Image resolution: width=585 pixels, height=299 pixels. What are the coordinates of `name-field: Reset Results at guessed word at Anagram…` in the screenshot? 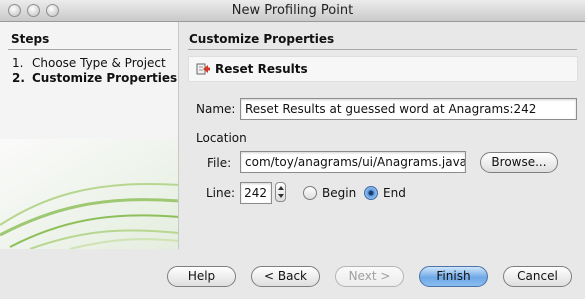 It's located at (408, 109).